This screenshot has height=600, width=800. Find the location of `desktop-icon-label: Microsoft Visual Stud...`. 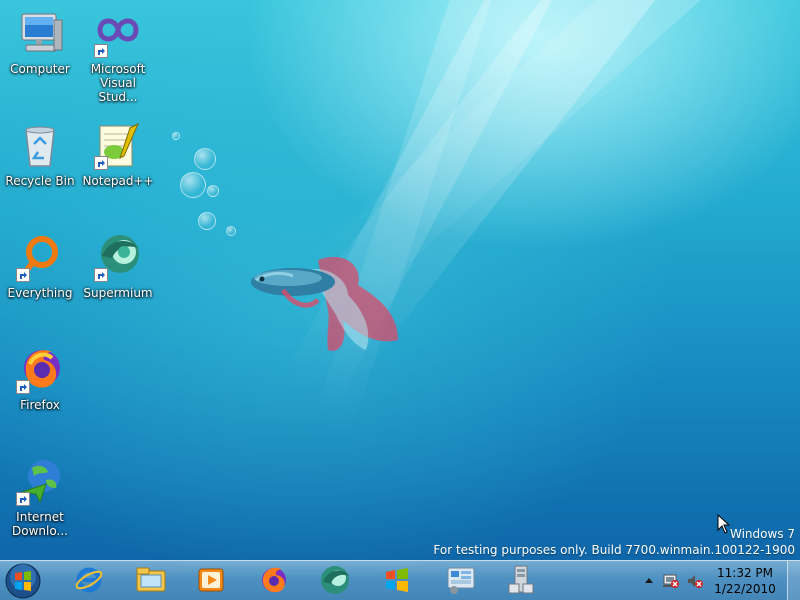

desktop-icon-label: Microsoft Visual Stud... is located at coordinates (118, 83).